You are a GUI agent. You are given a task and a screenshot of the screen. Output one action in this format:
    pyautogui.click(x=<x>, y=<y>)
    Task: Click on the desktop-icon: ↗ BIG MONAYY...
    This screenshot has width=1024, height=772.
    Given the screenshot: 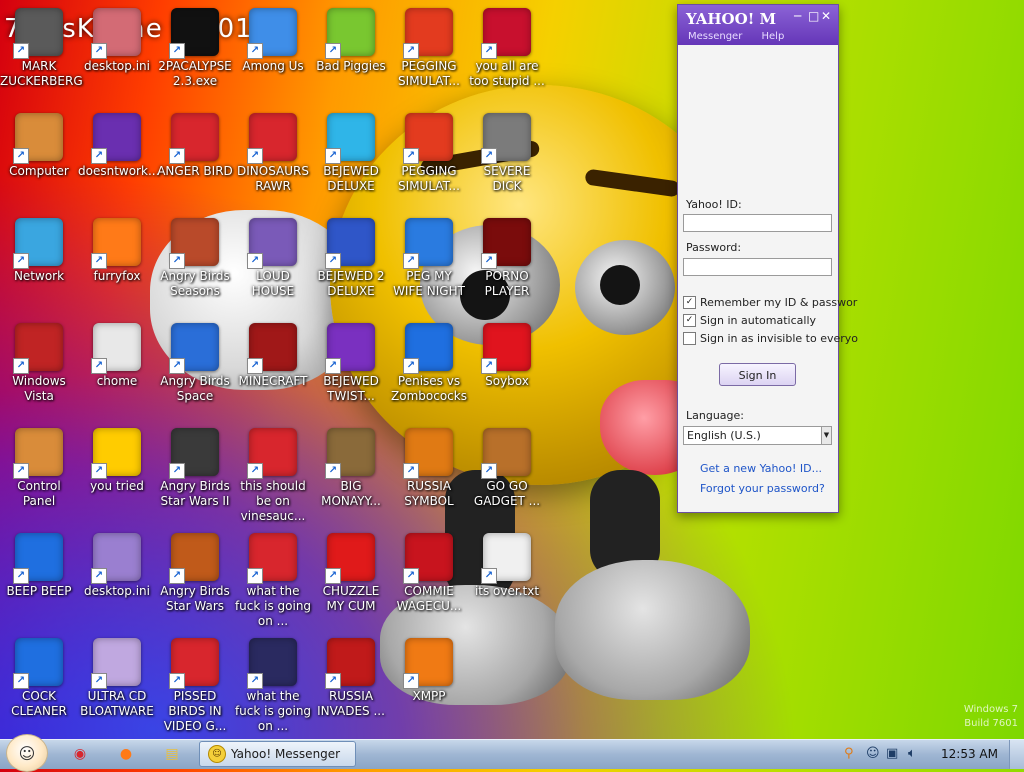 What is the action you would take?
    pyautogui.click(x=351, y=468)
    